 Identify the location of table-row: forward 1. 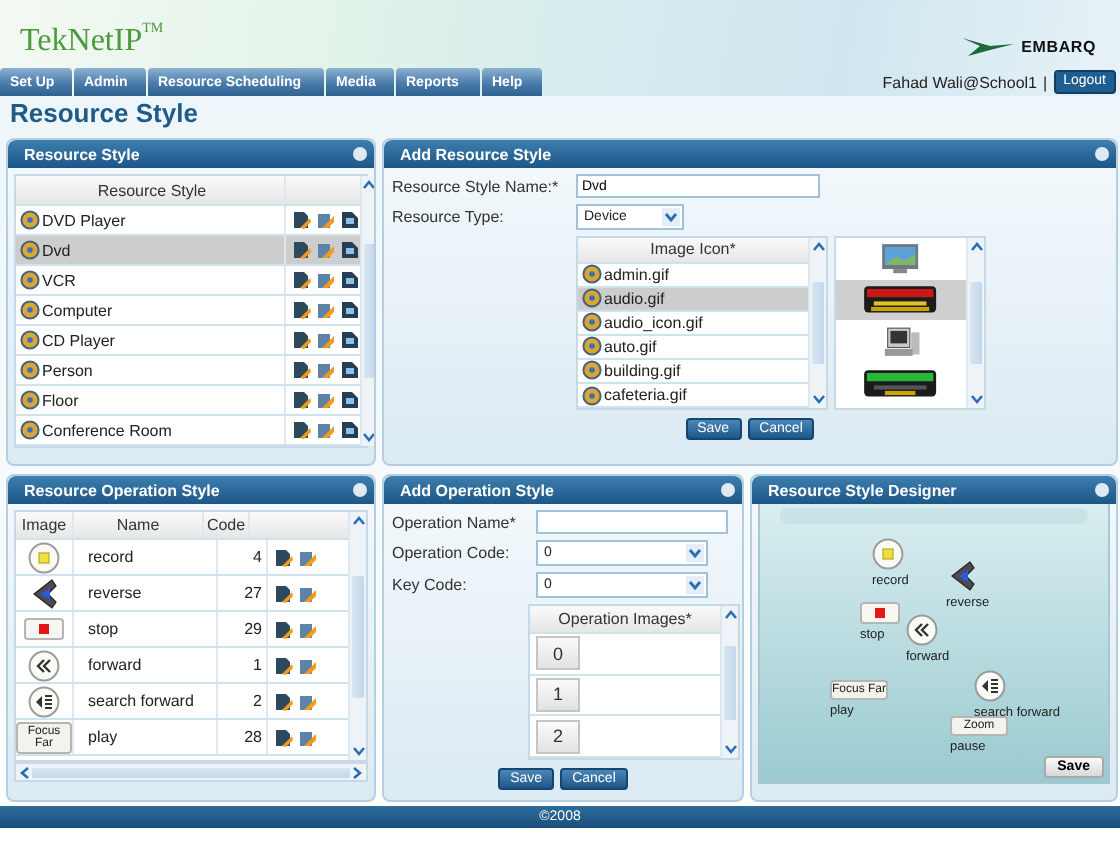
(182, 666).